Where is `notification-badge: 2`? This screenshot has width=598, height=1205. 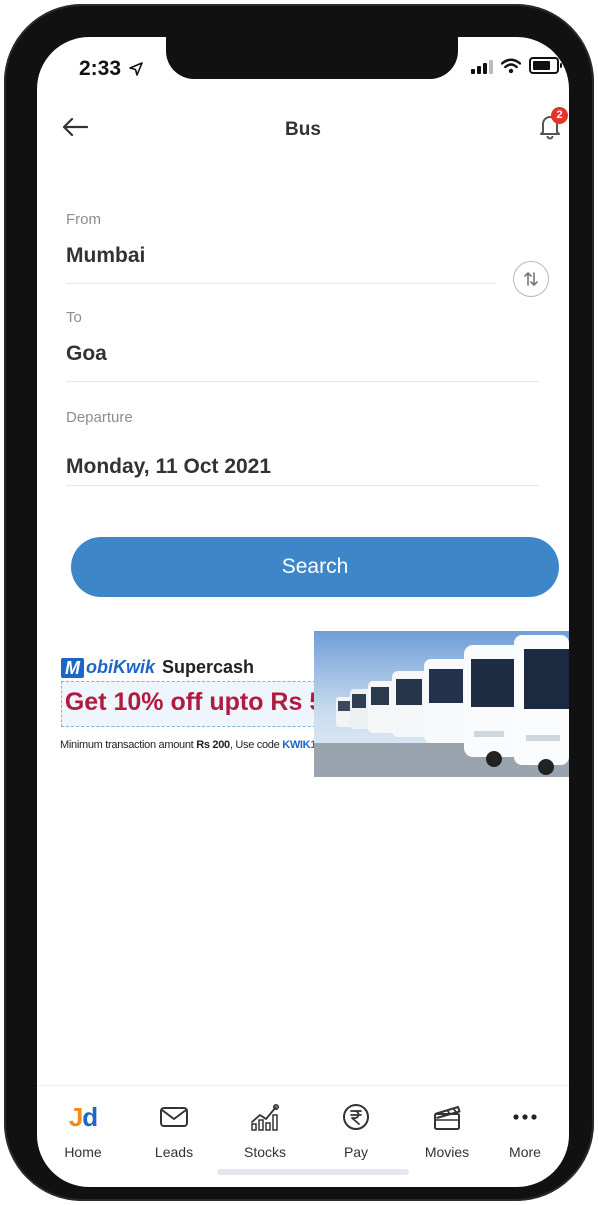
notification-badge: 2 is located at coordinates (559, 115).